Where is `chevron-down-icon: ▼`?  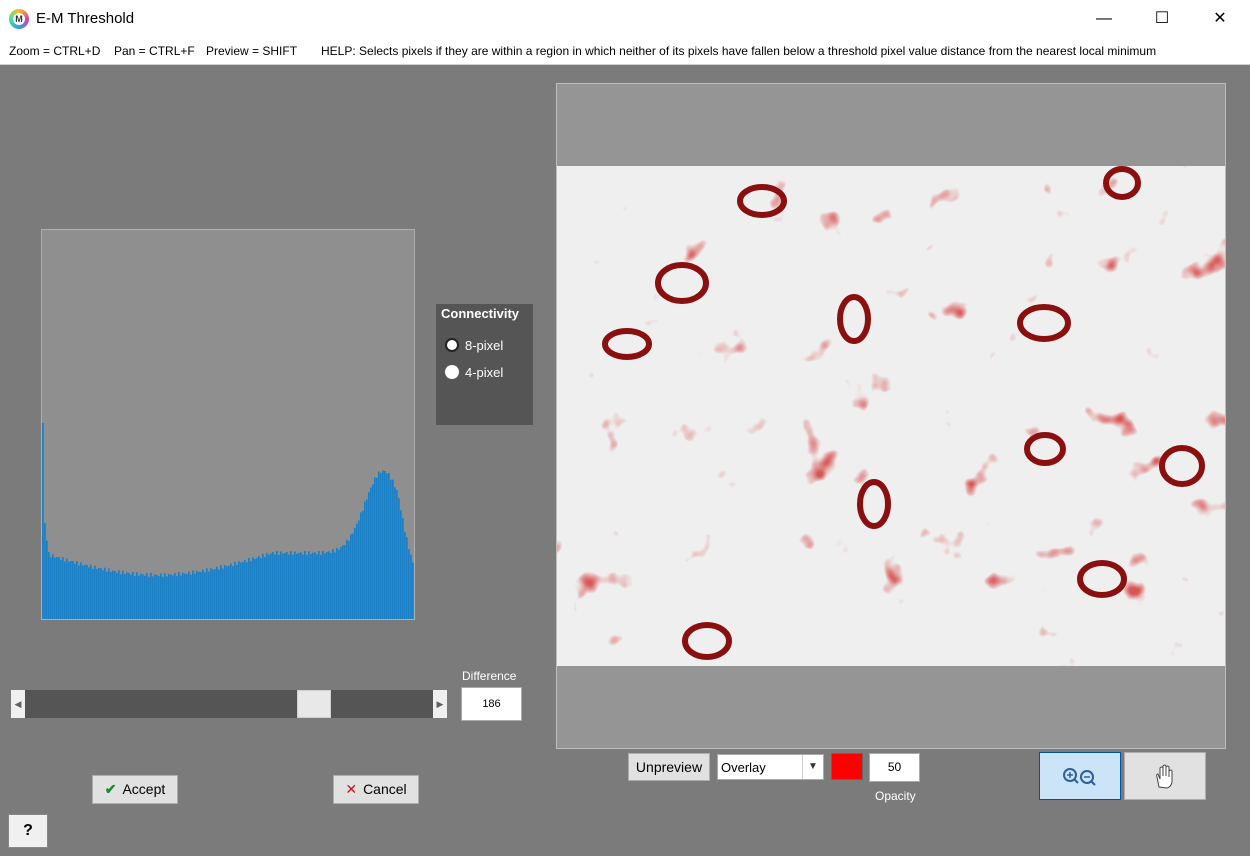
chevron-down-icon: ▼ is located at coordinates (812, 767).